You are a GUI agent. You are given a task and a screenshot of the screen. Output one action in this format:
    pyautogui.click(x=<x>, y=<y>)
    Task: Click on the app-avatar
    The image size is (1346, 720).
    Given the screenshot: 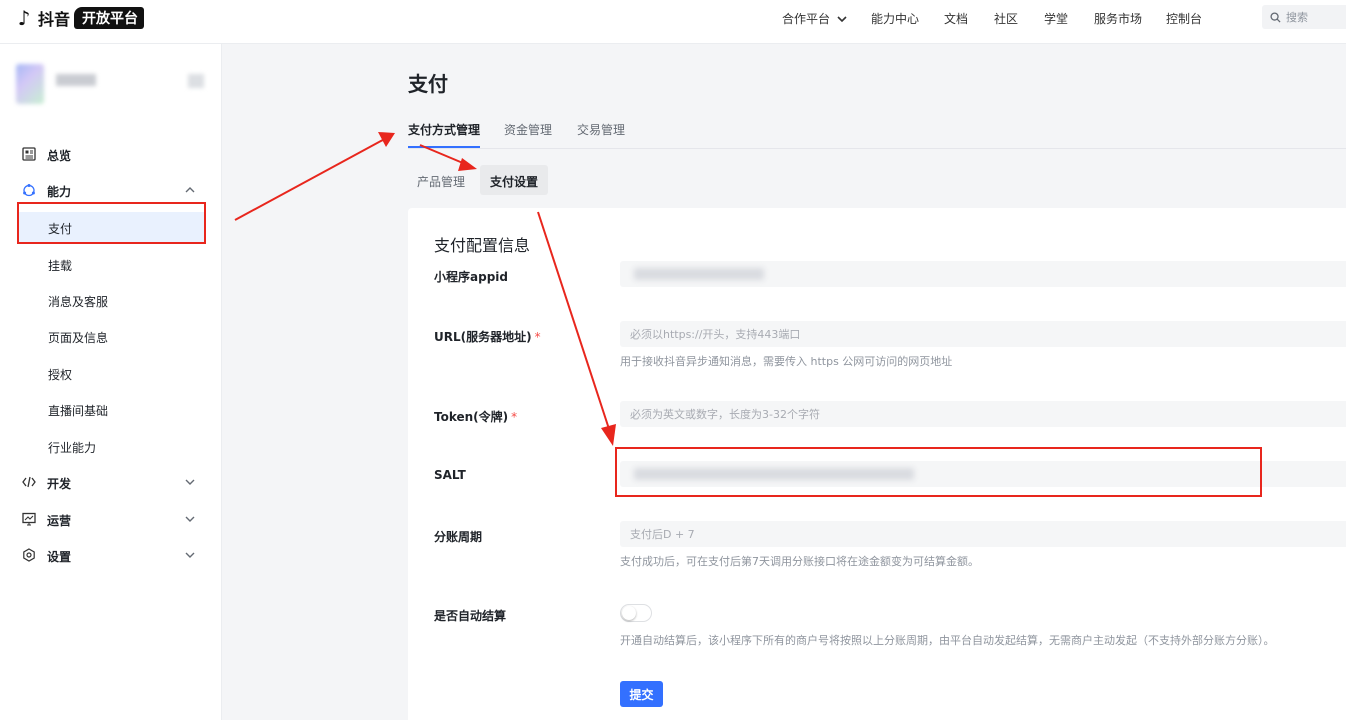 What is the action you would take?
    pyautogui.click(x=30, y=84)
    